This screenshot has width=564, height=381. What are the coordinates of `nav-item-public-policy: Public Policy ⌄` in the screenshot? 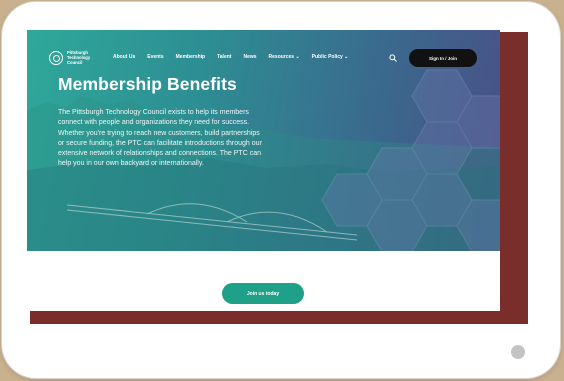 It's located at (330, 57).